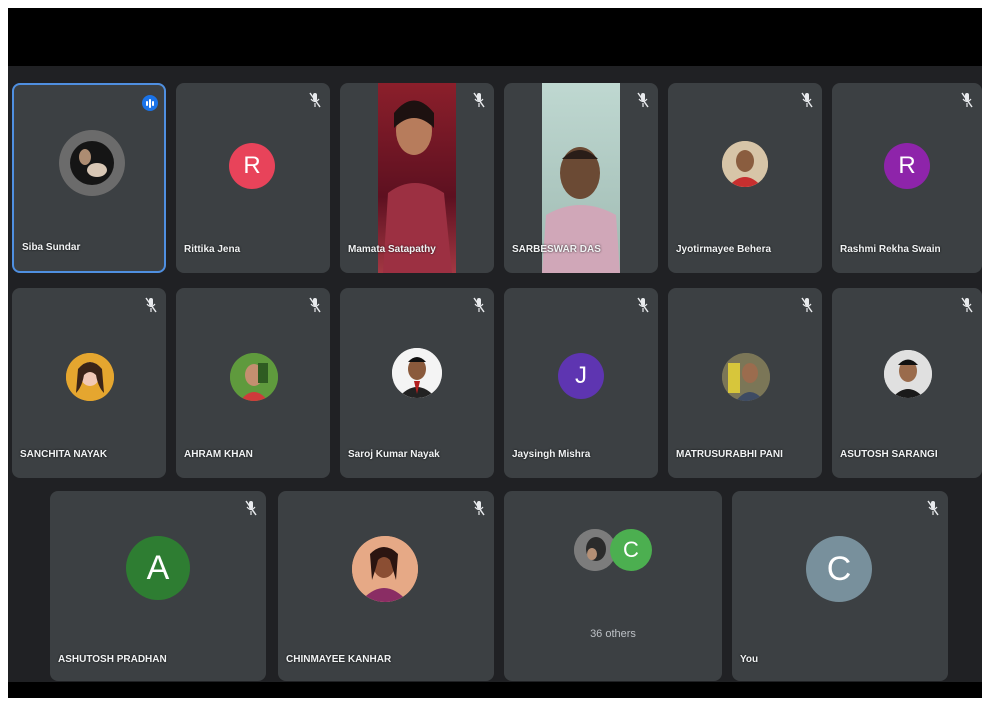 This screenshot has height=706, width=982. I want to click on participant-tile-chinmayee-kanhar: CHINMAYEE KANHAR, so click(386, 586).